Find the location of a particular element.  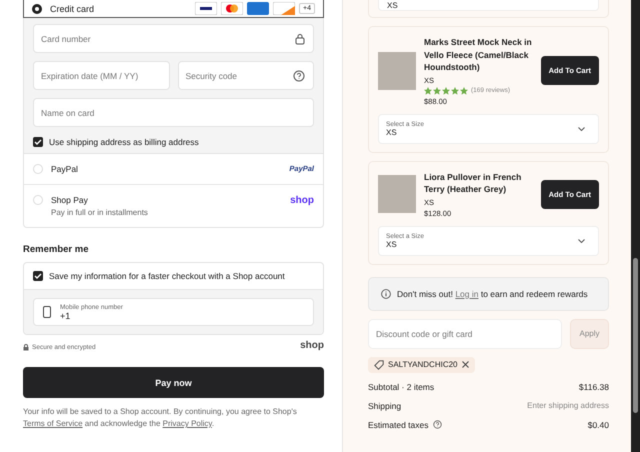

summary-label: Estimated taxes is located at coordinates (398, 425).